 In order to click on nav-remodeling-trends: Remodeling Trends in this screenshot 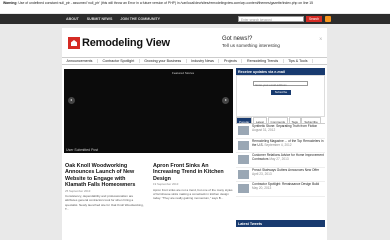, I will do `click(263, 61)`.